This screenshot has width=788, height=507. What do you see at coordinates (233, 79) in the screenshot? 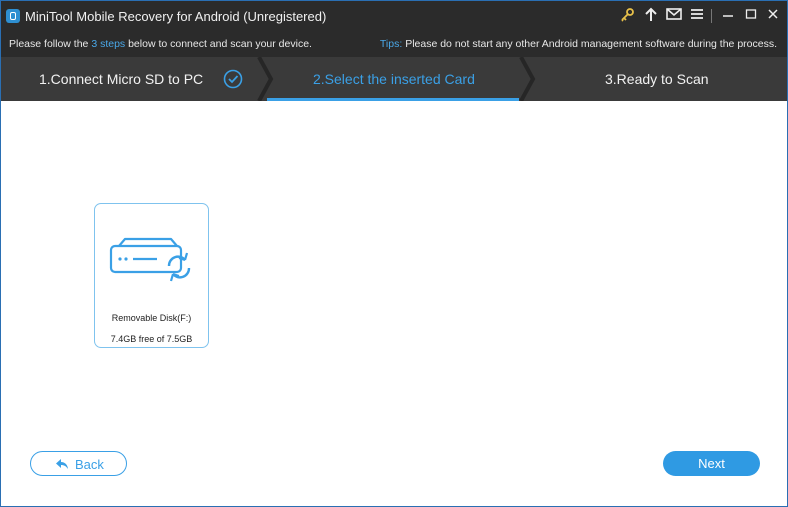
I see `step-complete-check-icon` at bounding box center [233, 79].